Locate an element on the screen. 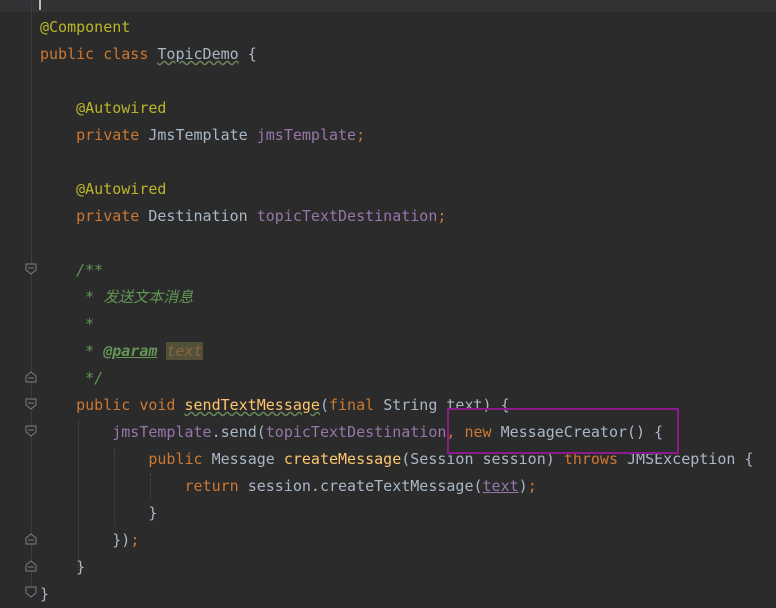 This screenshot has height=608, width=776. code-line-20: }); is located at coordinates (89, 540).